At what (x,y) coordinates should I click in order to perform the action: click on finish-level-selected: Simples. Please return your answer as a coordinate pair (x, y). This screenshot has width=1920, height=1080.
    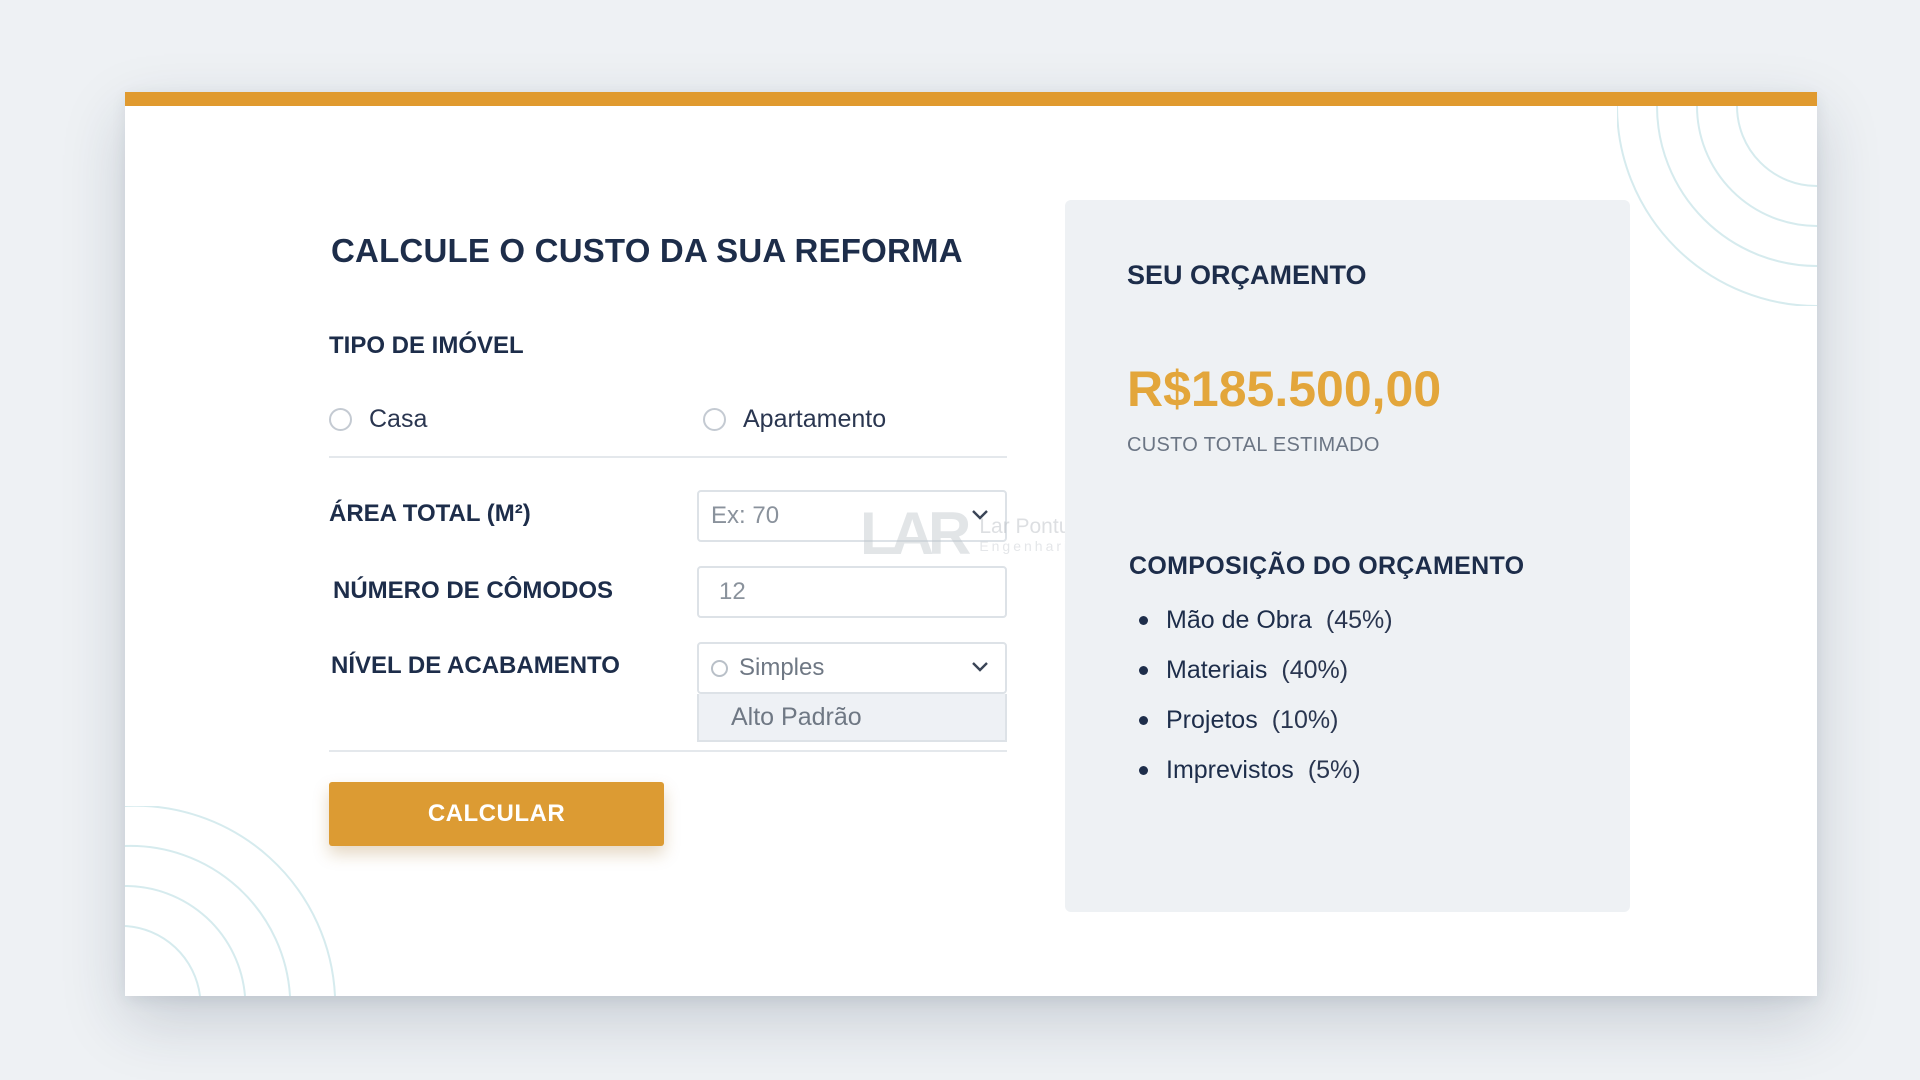
    Looking at the image, I should click on (782, 667).